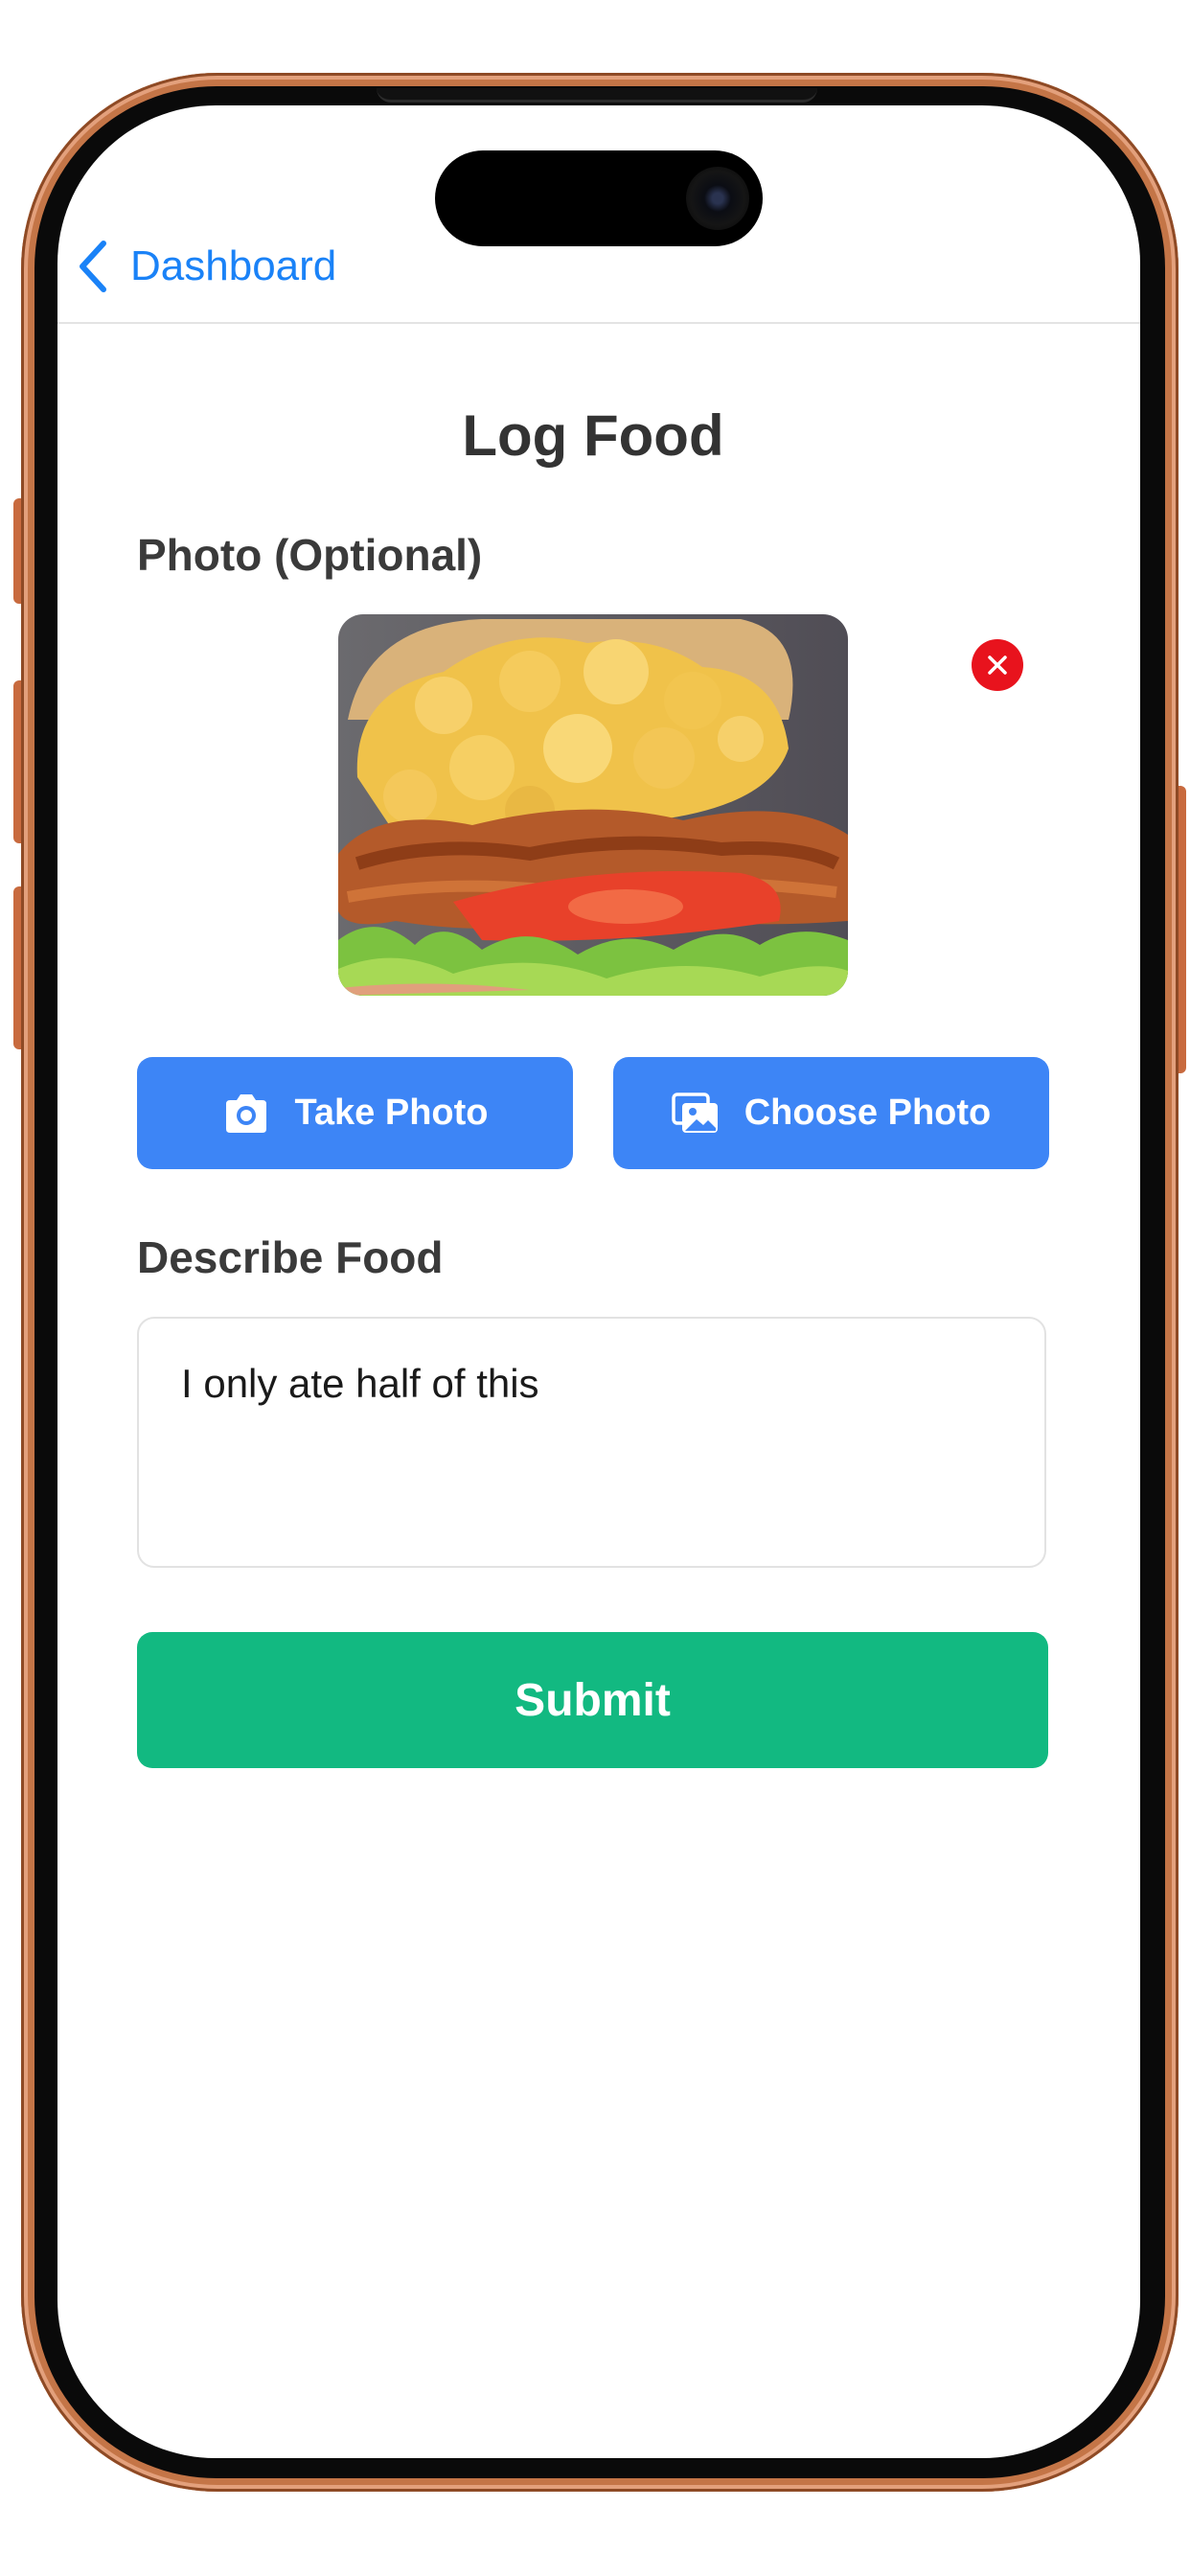 This screenshot has height=2576, width=1190. Describe the element at coordinates (391, 1112) in the screenshot. I see `take-photo-label: Take Photo` at that location.